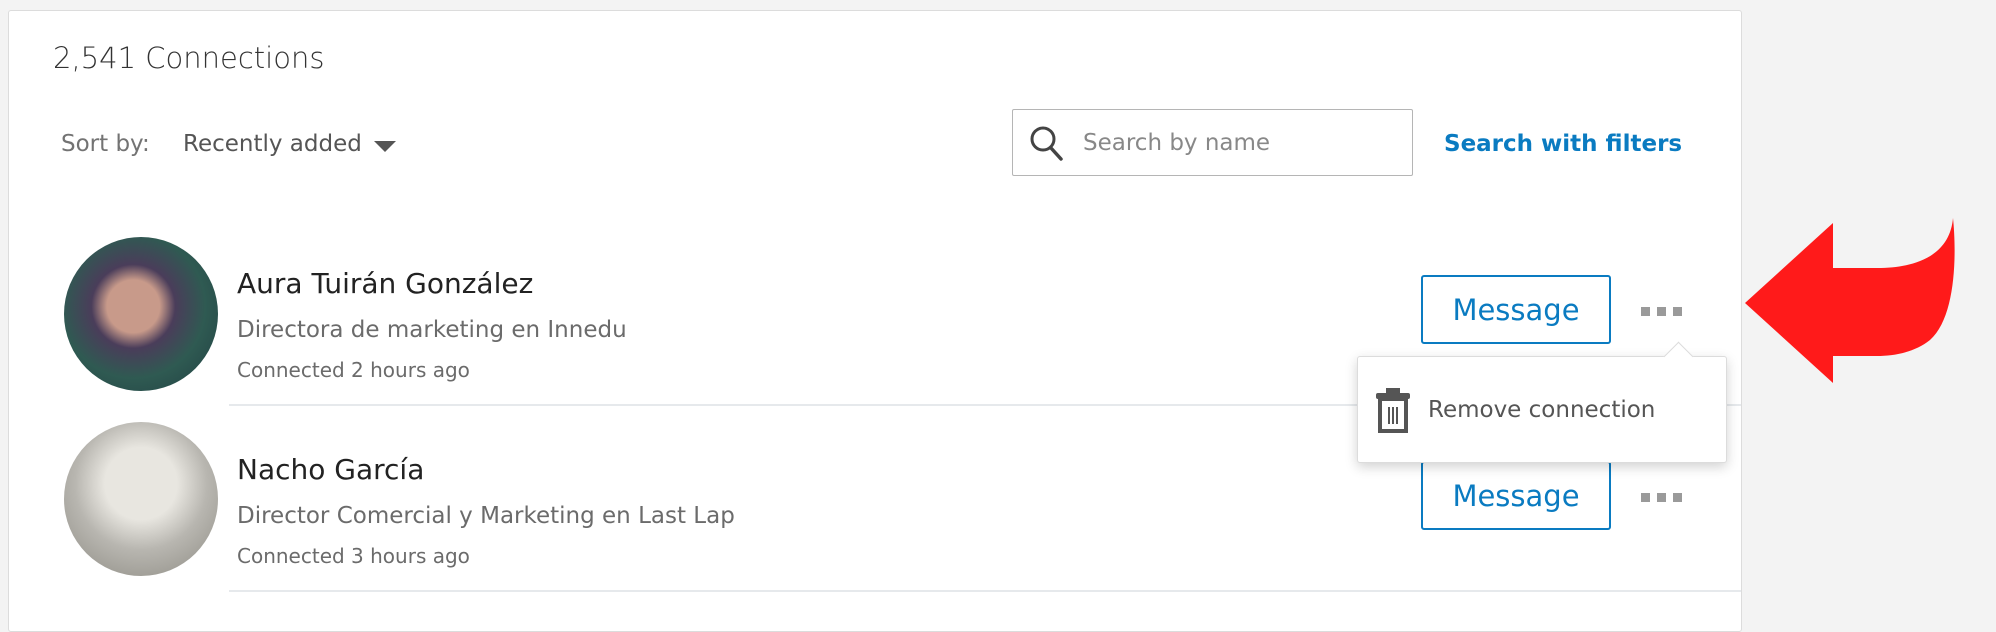  I want to click on search-icon, so click(1046, 143).